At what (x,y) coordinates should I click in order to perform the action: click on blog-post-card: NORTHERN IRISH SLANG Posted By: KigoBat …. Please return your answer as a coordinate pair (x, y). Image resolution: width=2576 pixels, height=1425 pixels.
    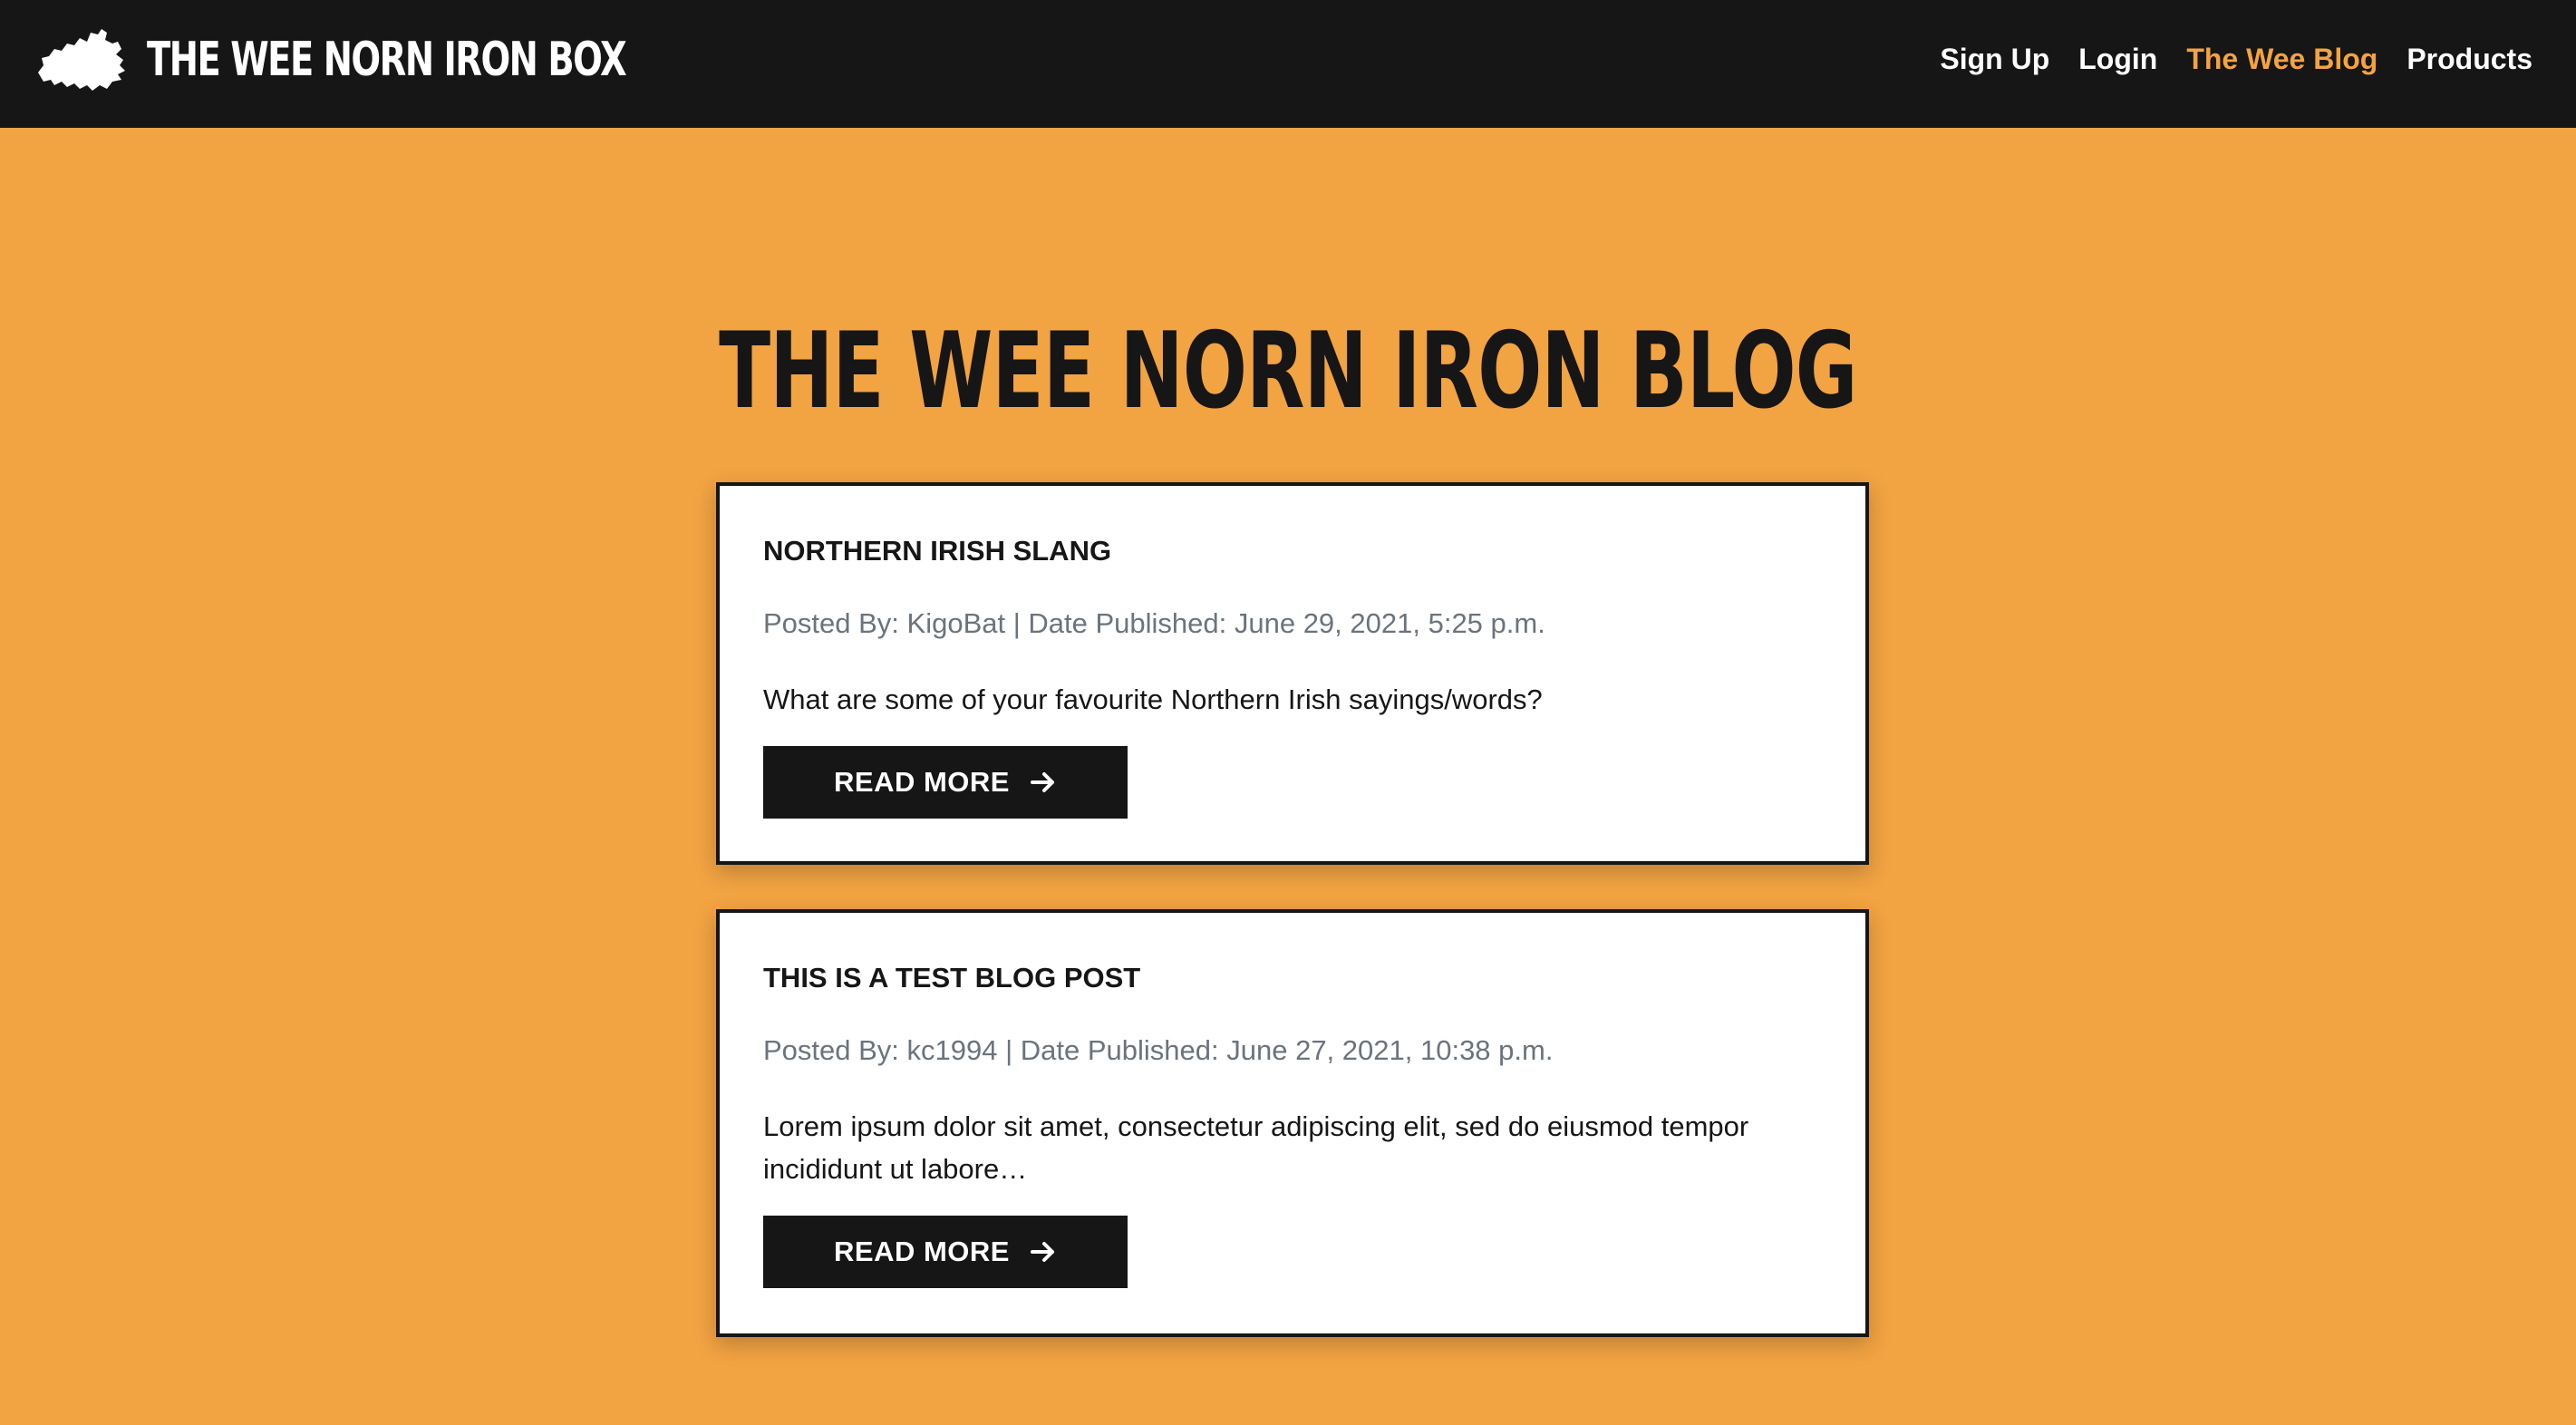
    Looking at the image, I should click on (1292, 673).